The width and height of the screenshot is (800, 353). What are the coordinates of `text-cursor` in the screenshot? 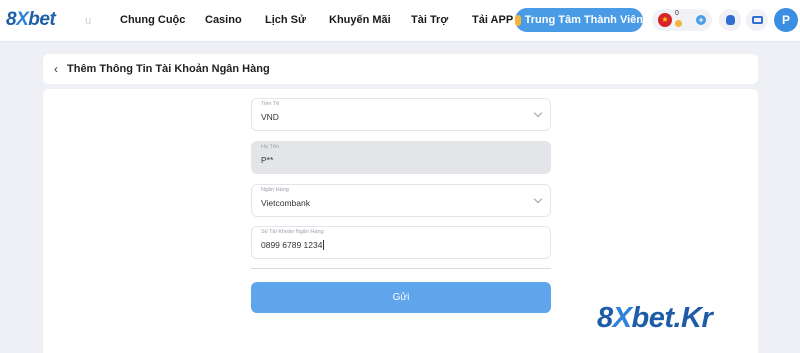 It's located at (324, 245).